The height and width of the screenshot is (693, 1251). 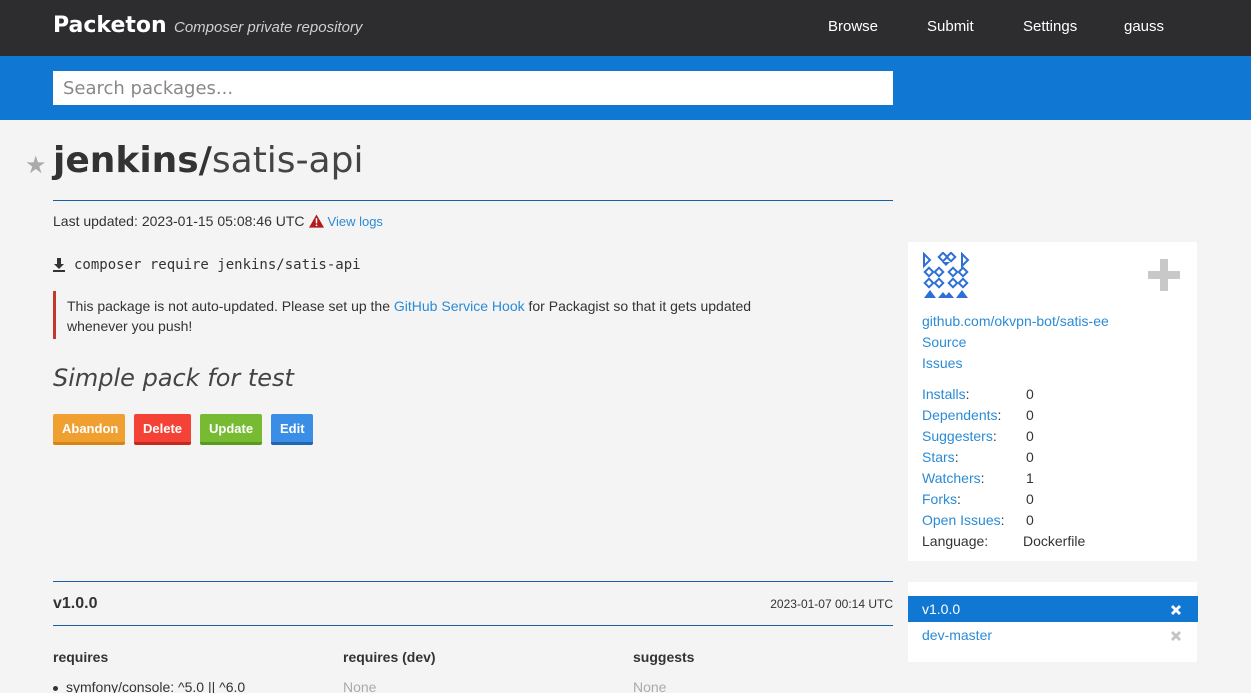 What do you see at coordinates (1054, 541) in the screenshot?
I see `language-value: Dockerfile` at bounding box center [1054, 541].